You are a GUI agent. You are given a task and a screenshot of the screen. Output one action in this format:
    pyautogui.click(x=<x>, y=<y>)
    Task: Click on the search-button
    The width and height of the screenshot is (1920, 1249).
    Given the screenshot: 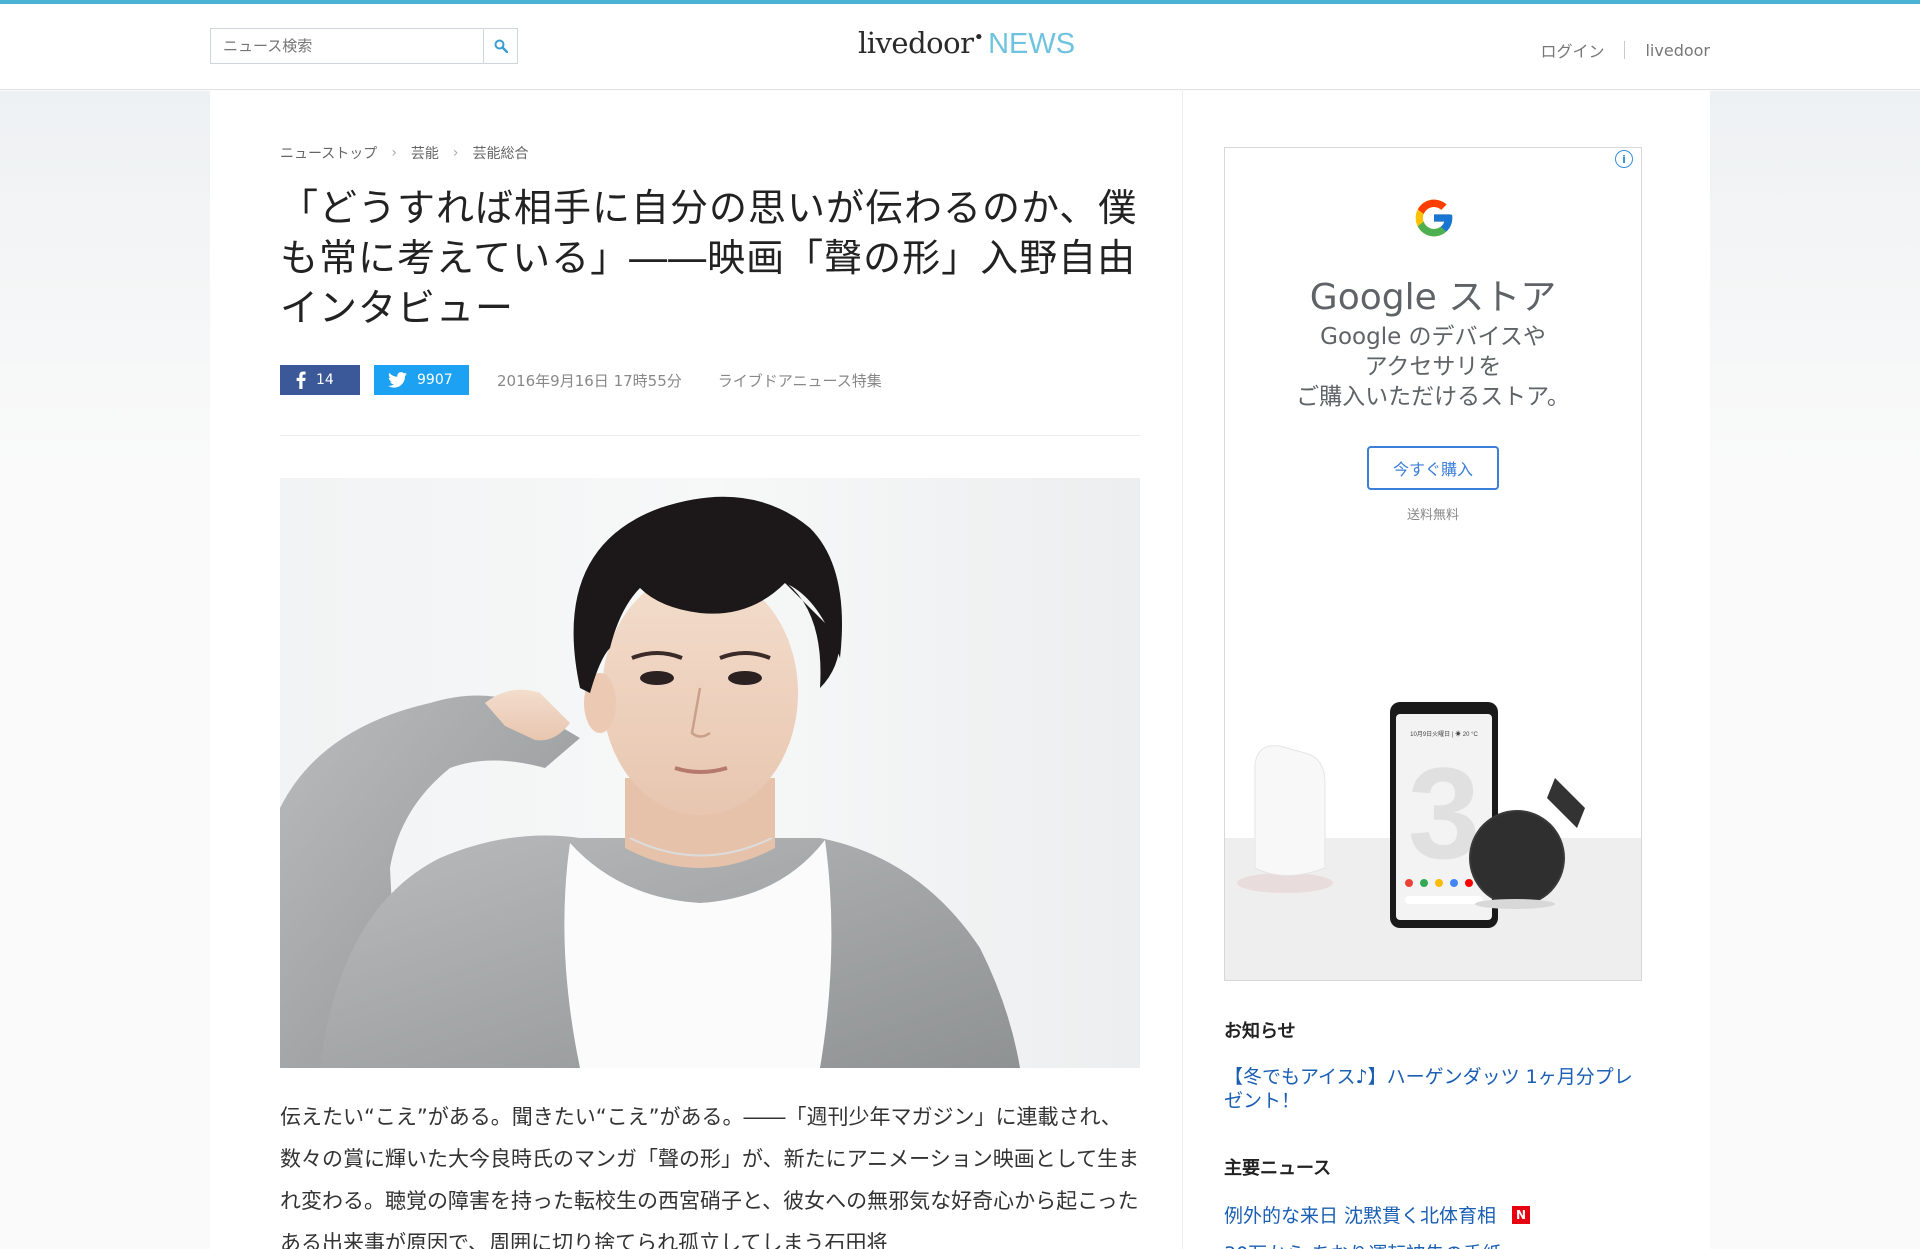 What is the action you would take?
    pyautogui.click(x=500, y=46)
    